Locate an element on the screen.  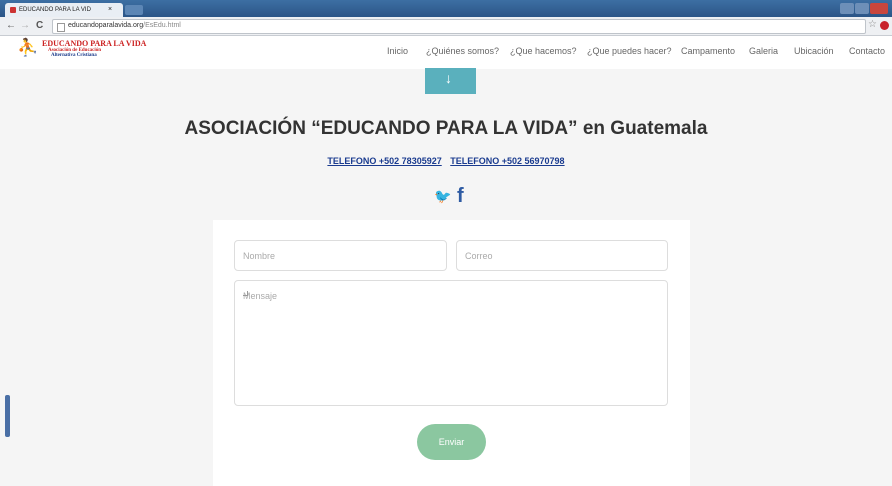
page-icon is located at coordinates (61, 27).